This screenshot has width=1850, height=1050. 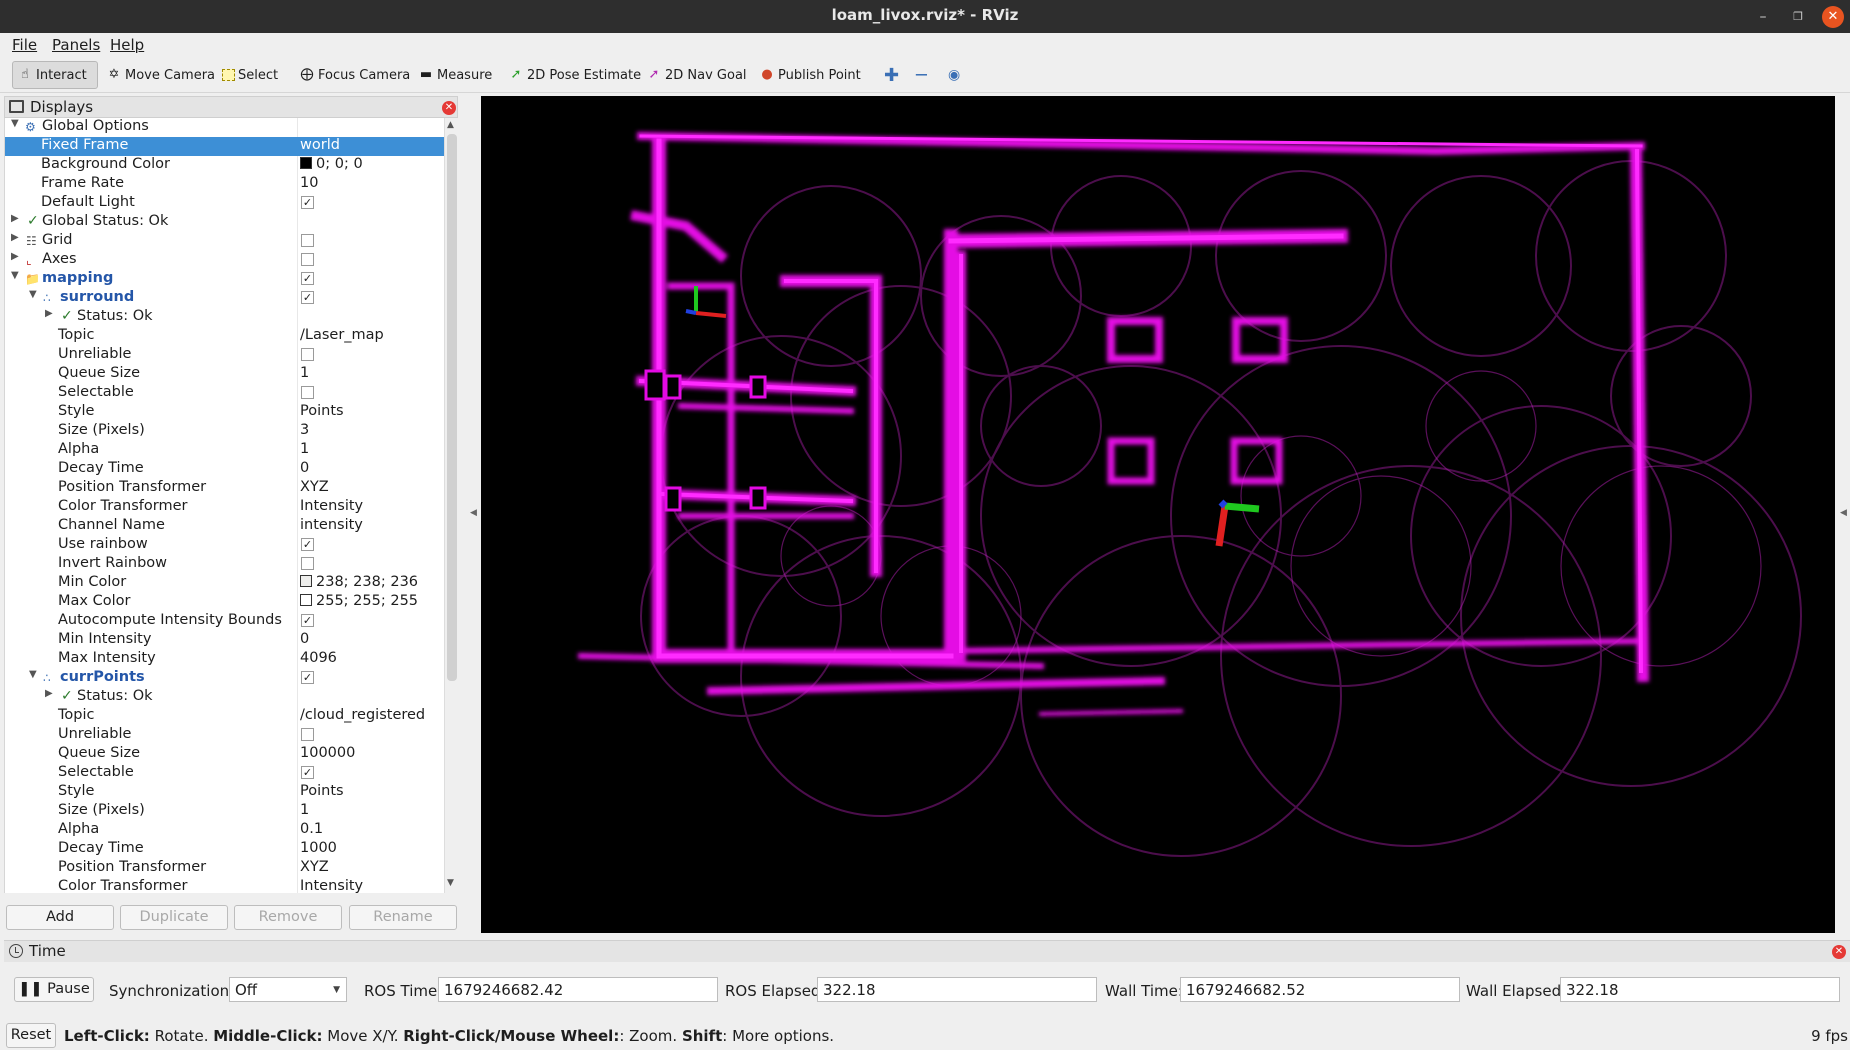 What do you see at coordinates (327, 753) in the screenshot?
I see `row-value: 100000` at bounding box center [327, 753].